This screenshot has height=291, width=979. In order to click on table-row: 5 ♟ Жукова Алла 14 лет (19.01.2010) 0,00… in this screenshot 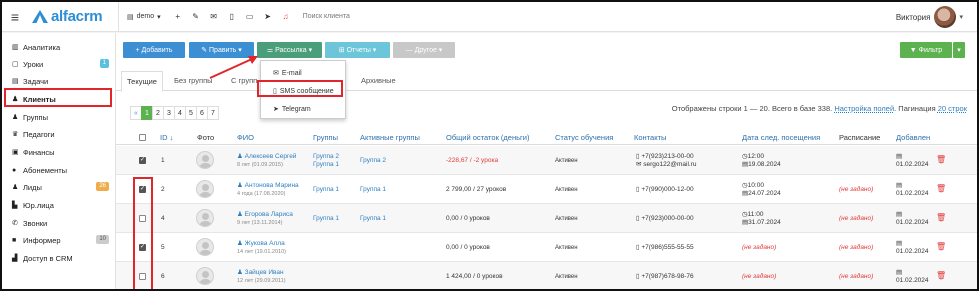, I will do `click(546, 247)`.